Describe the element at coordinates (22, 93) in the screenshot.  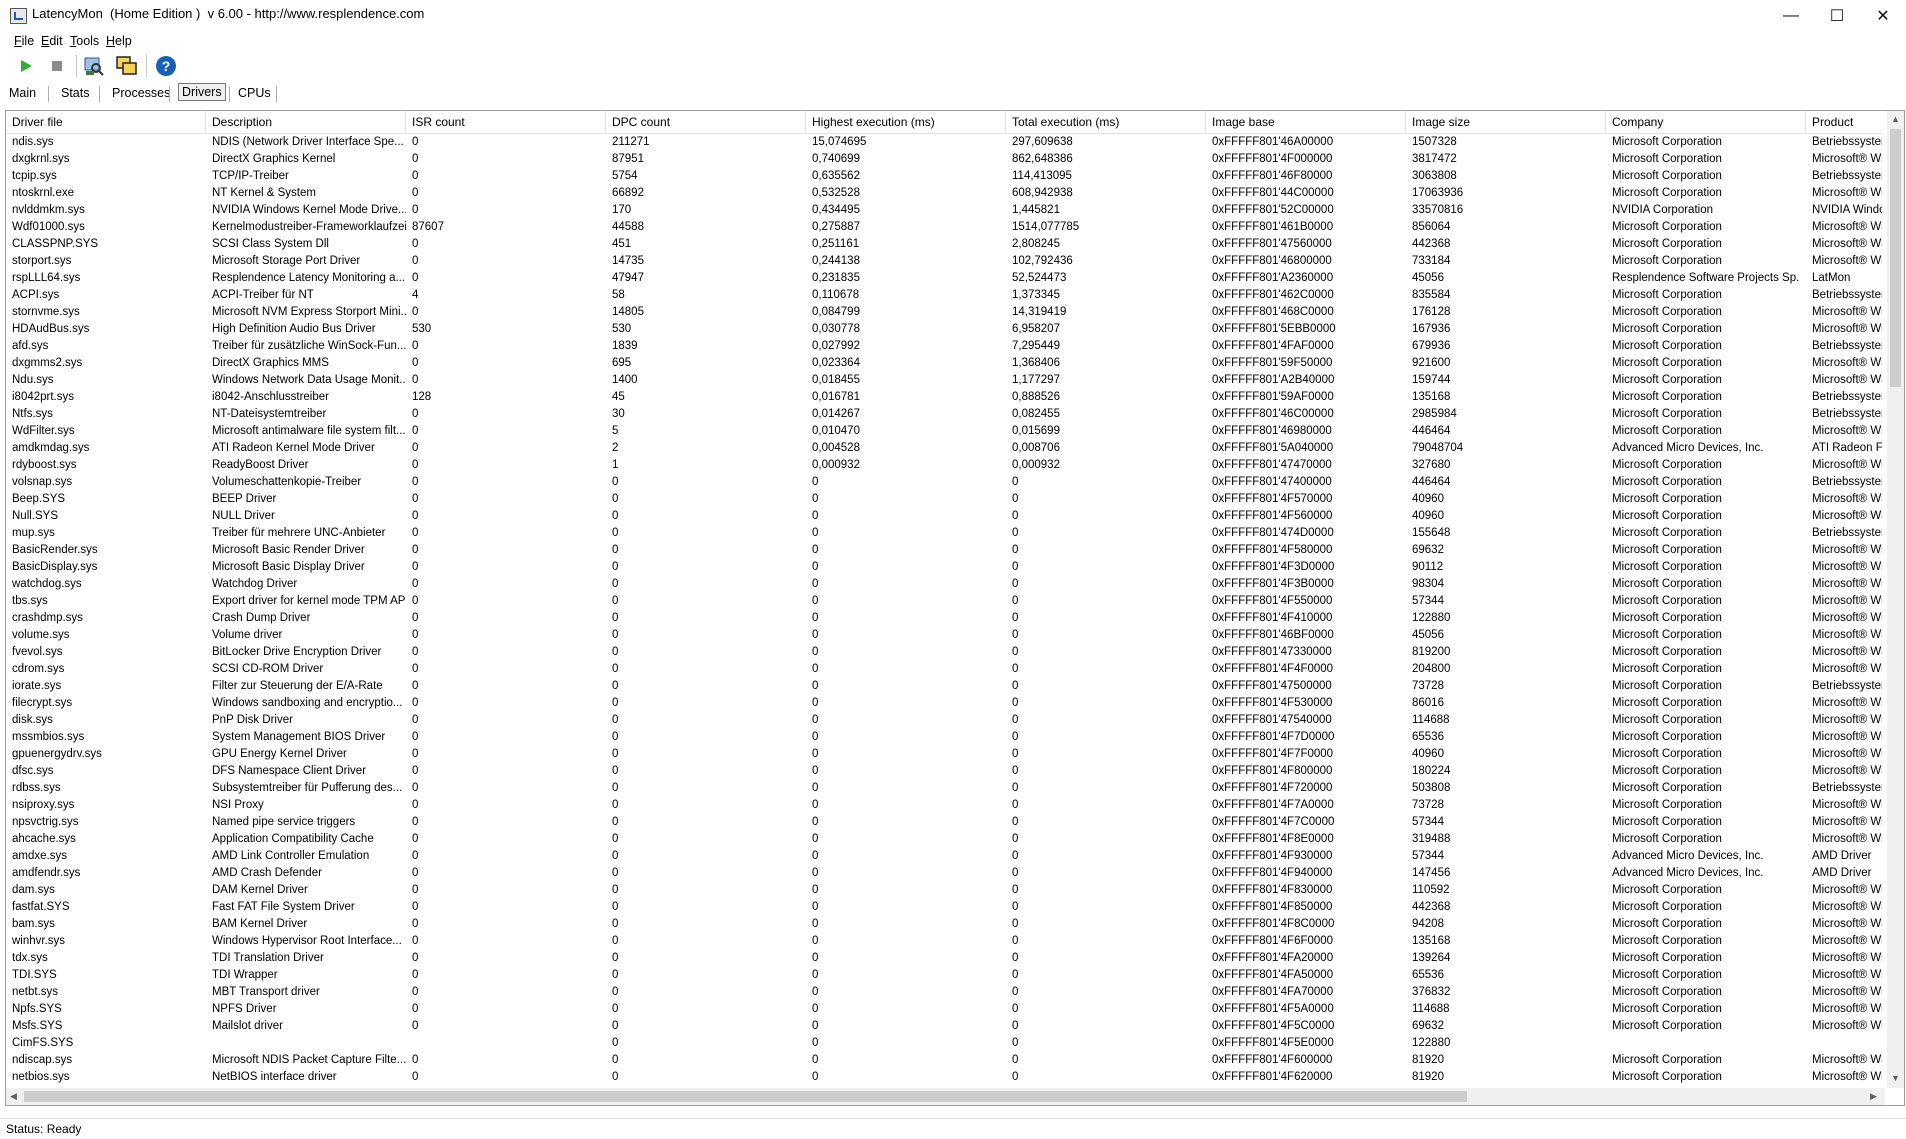
I see `tab-main: Main` at that location.